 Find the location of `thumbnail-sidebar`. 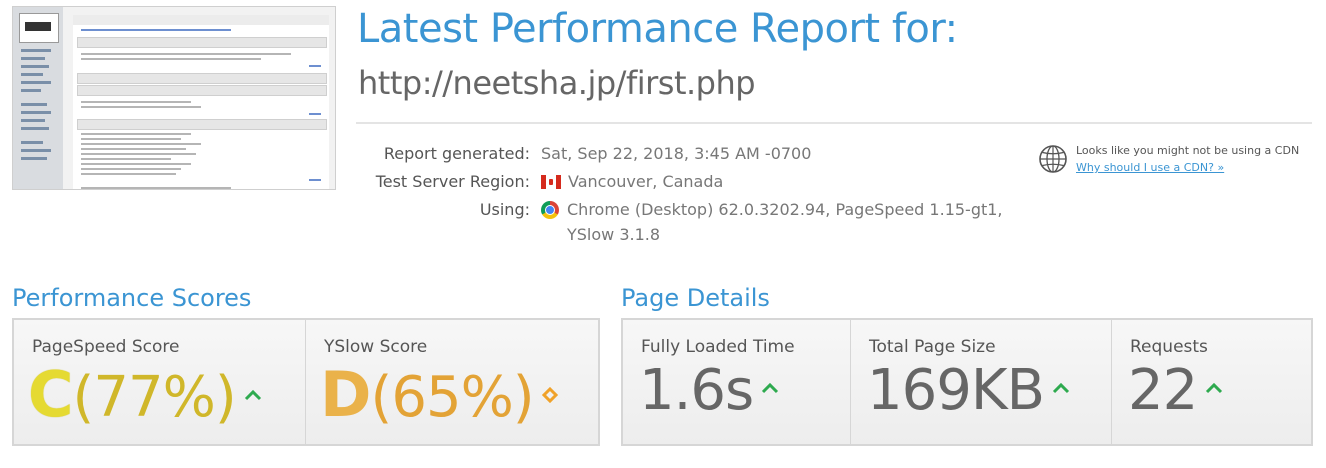

thumbnail-sidebar is located at coordinates (38, 98).